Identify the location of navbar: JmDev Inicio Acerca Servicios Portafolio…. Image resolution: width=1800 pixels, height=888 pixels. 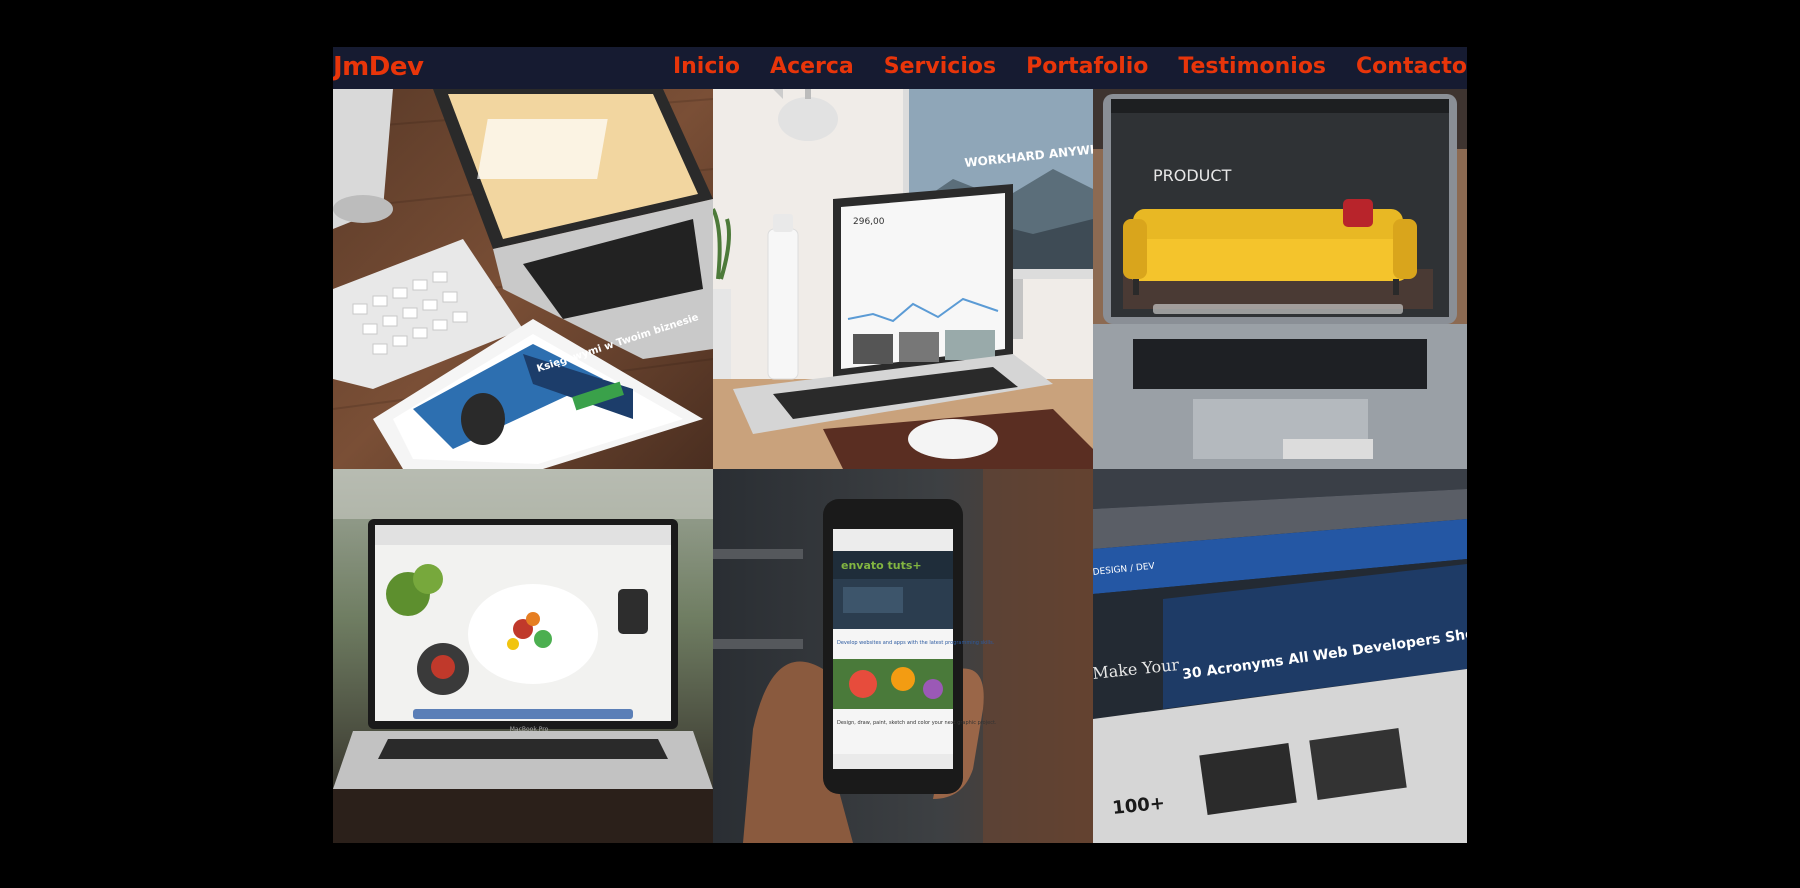
(900, 68).